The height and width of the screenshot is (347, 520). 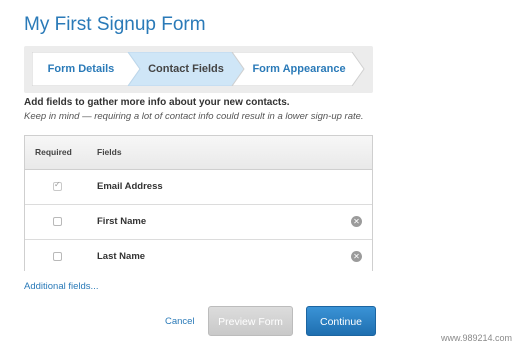 What do you see at coordinates (122, 221) in the screenshot?
I see `field-name-first-name: First Name` at bounding box center [122, 221].